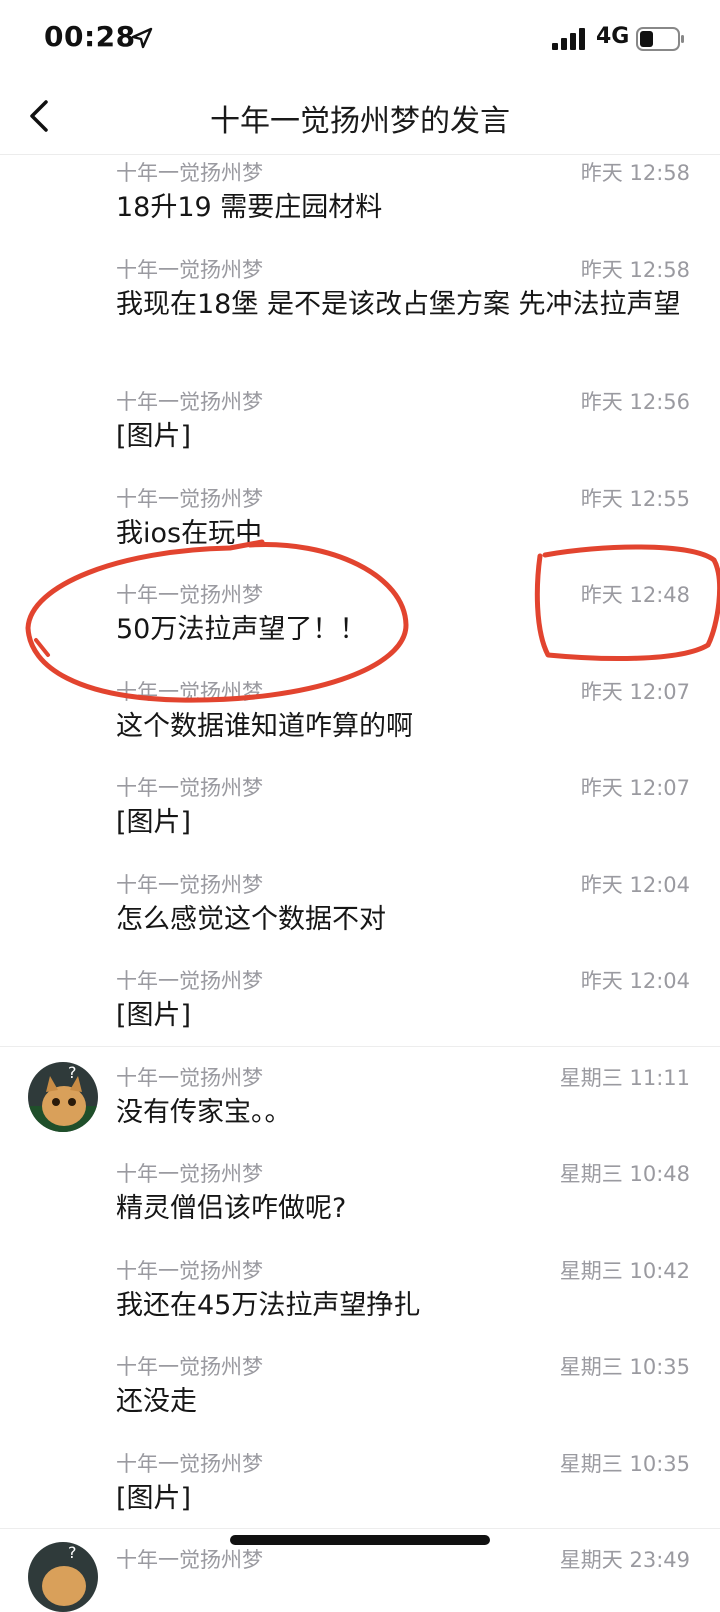 The width and height of the screenshot is (720, 1612). I want to click on message-text: 我还在45万法拉声望挣扎, so click(268, 1305).